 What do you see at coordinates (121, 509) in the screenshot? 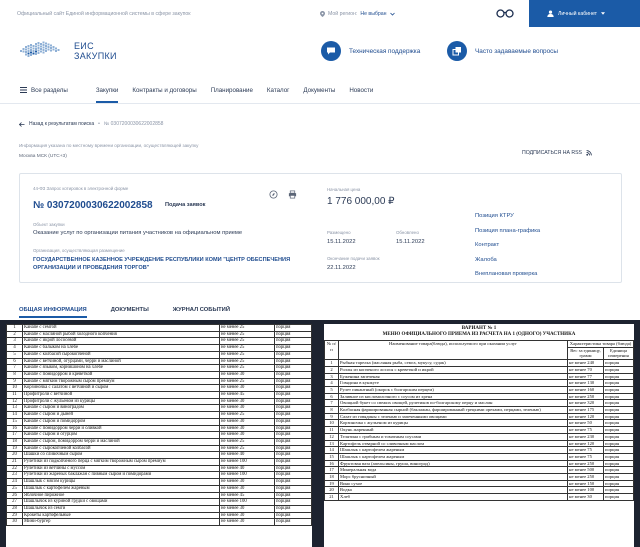
I see `row-name: Шашлычок из семги` at bounding box center [121, 509].